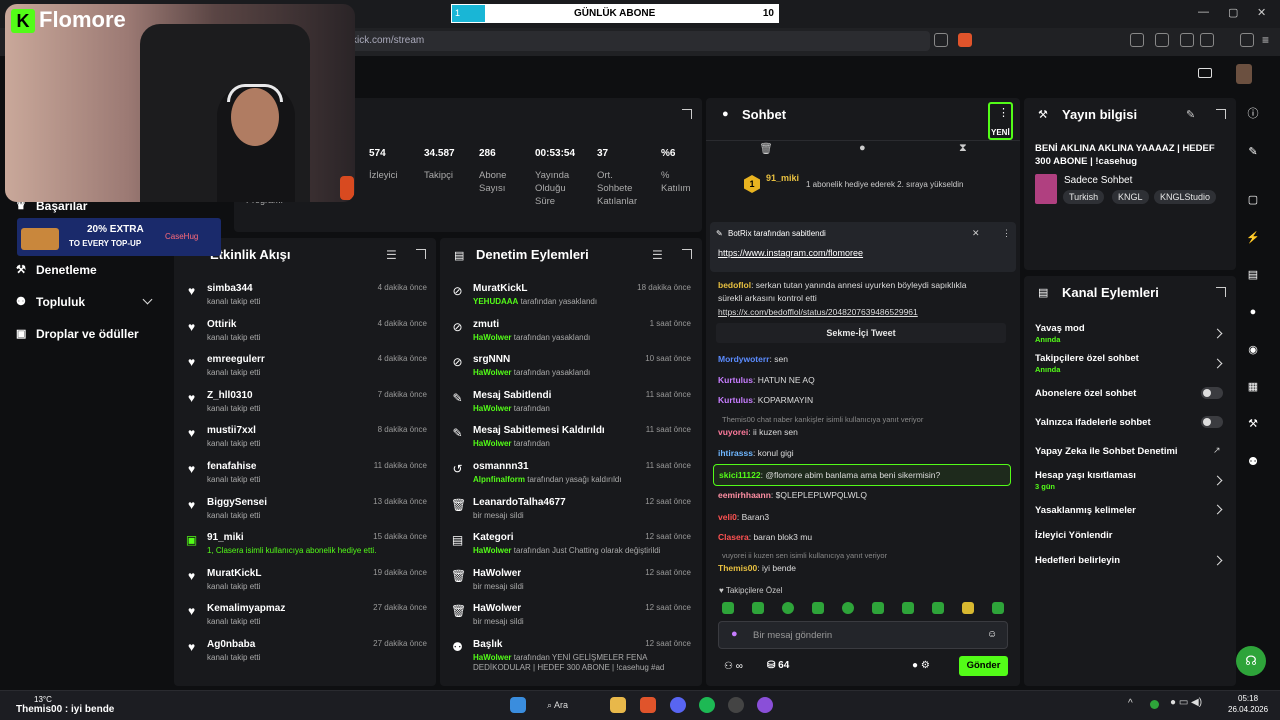 The width and height of the screenshot is (1280, 720). Describe the element at coordinates (230, 395) in the screenshot. I see `activity-username: Z_hll0310` at that location.